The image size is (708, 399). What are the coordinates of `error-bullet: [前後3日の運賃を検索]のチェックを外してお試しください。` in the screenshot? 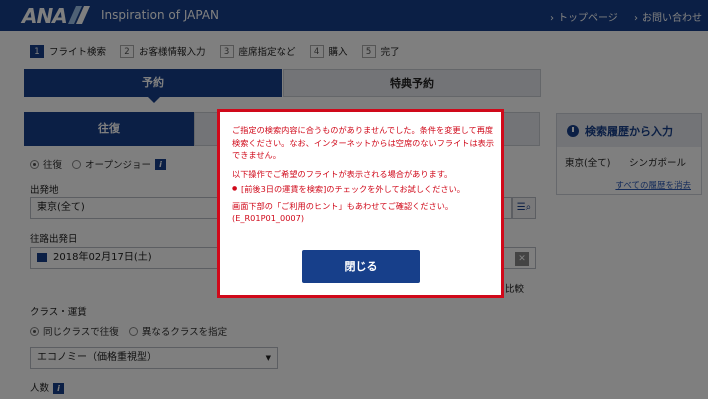 It's located at (363, 189).